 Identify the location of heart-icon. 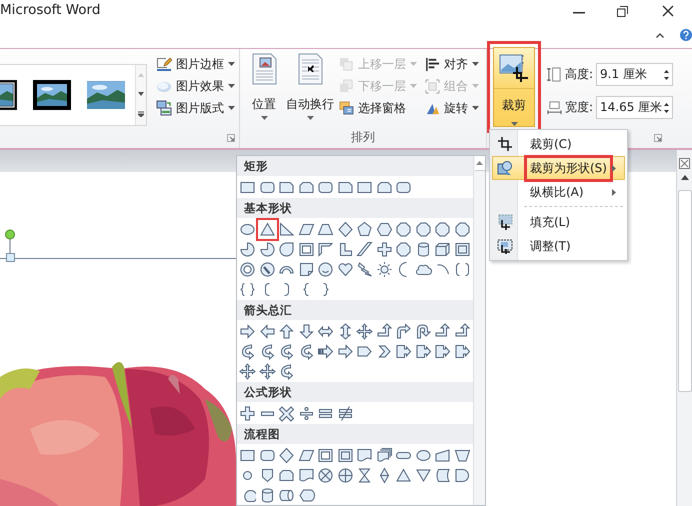
(345, 269).